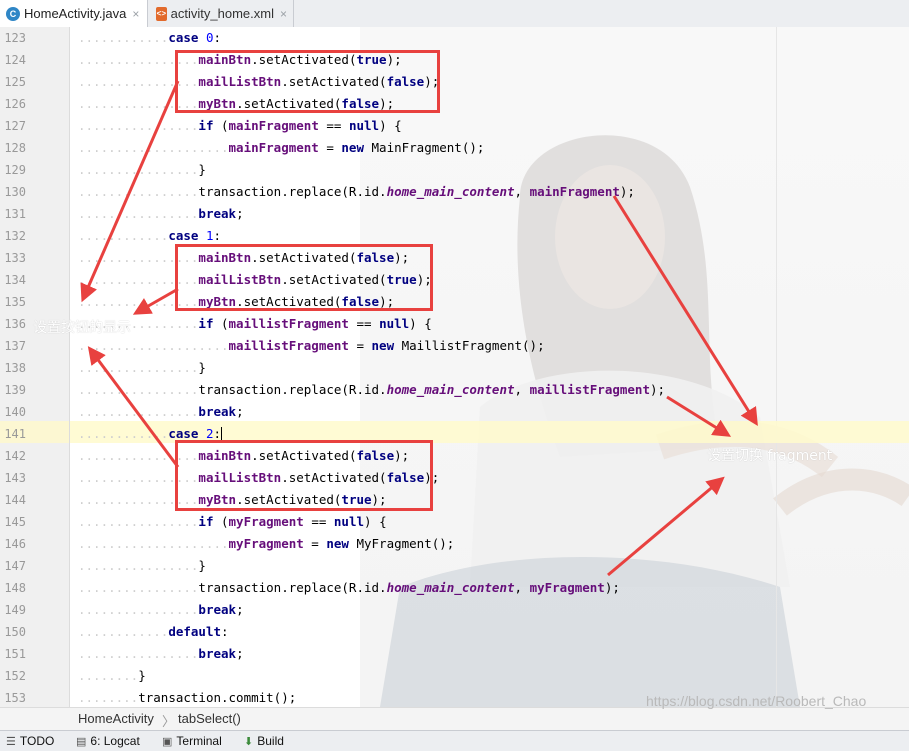 The image size is (909, 751). Describe the element at coordinates (249, 741) in the screenshot. I see `build-icon: ⬇` at that location.